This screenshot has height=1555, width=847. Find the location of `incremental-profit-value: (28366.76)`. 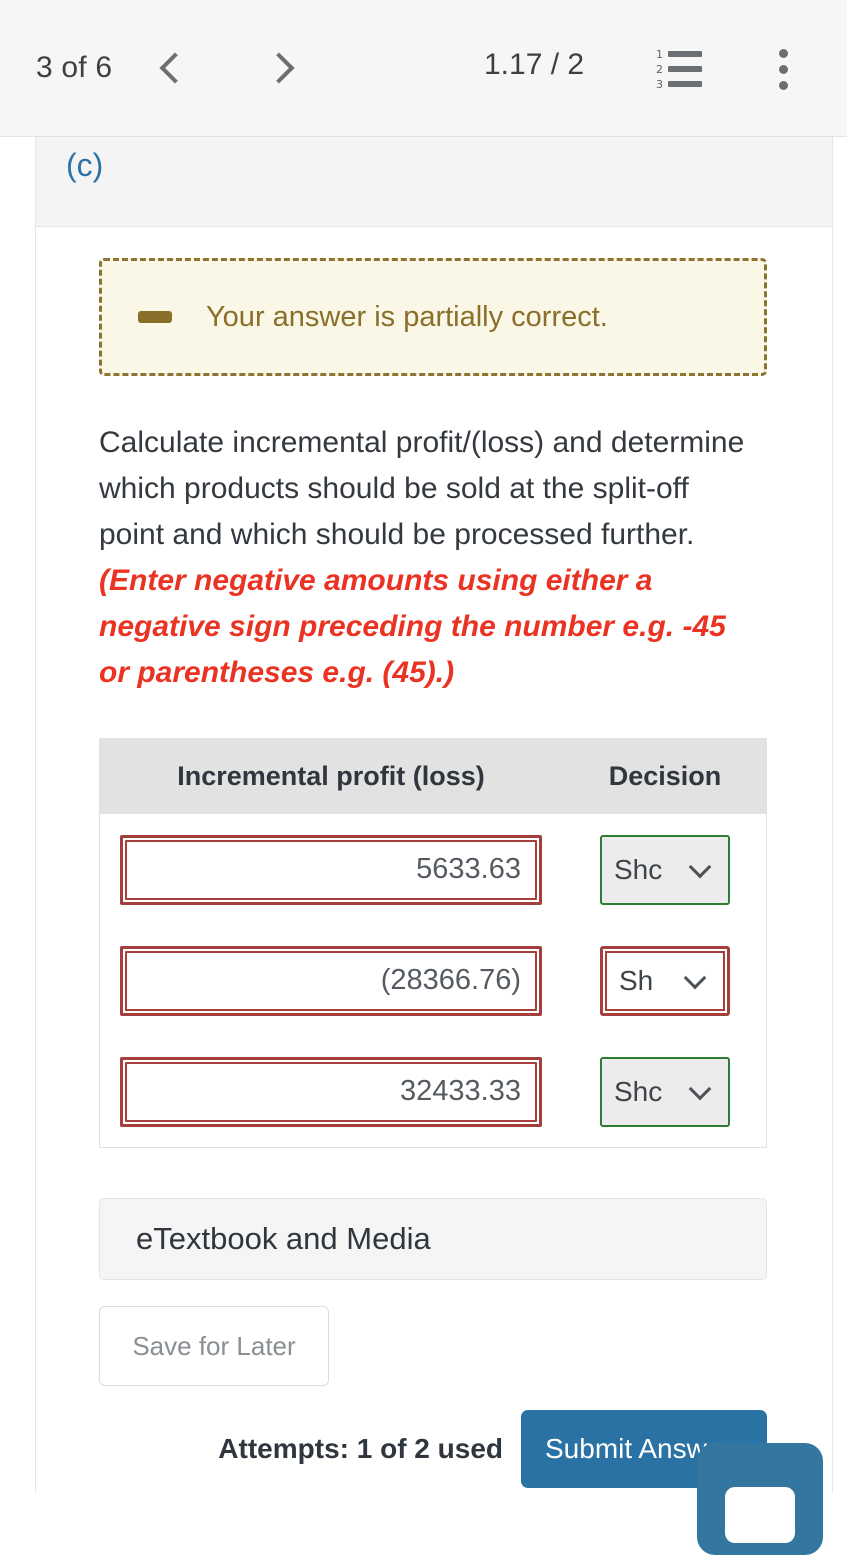

incremental-profit-value: (28366.76) is located at coordinates (331, 980).